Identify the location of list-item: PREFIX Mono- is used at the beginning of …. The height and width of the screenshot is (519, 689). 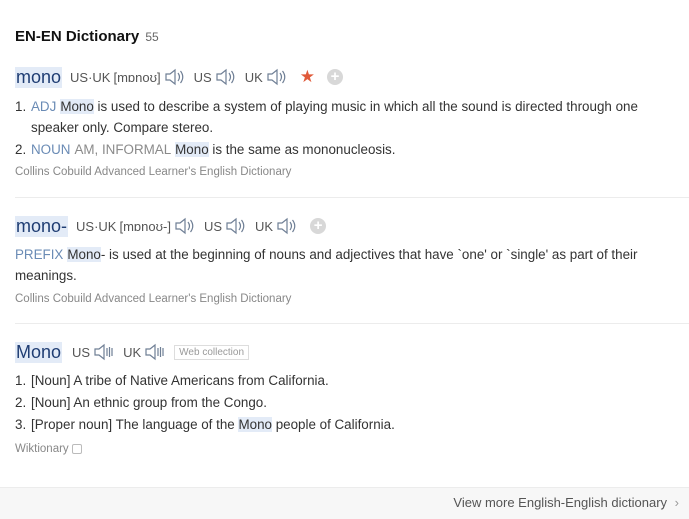
(343, 265).